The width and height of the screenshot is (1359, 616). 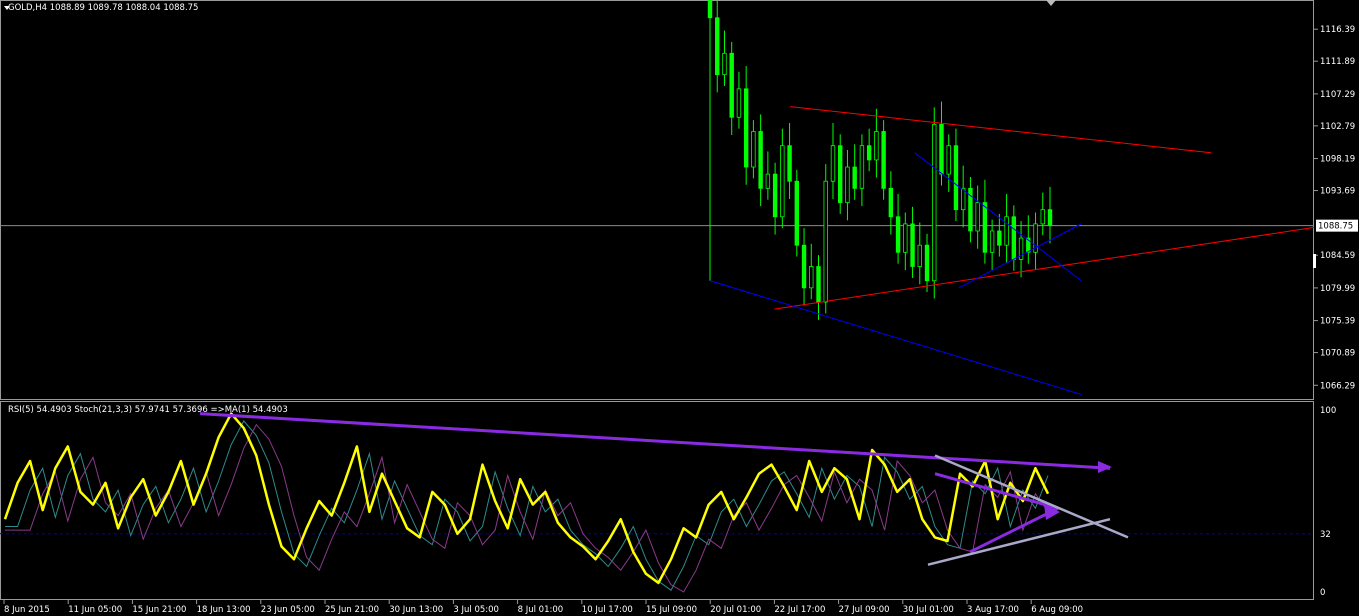 I want to click on time-tick-label: 20 Jul 01:00, so click(x=735, y=610).